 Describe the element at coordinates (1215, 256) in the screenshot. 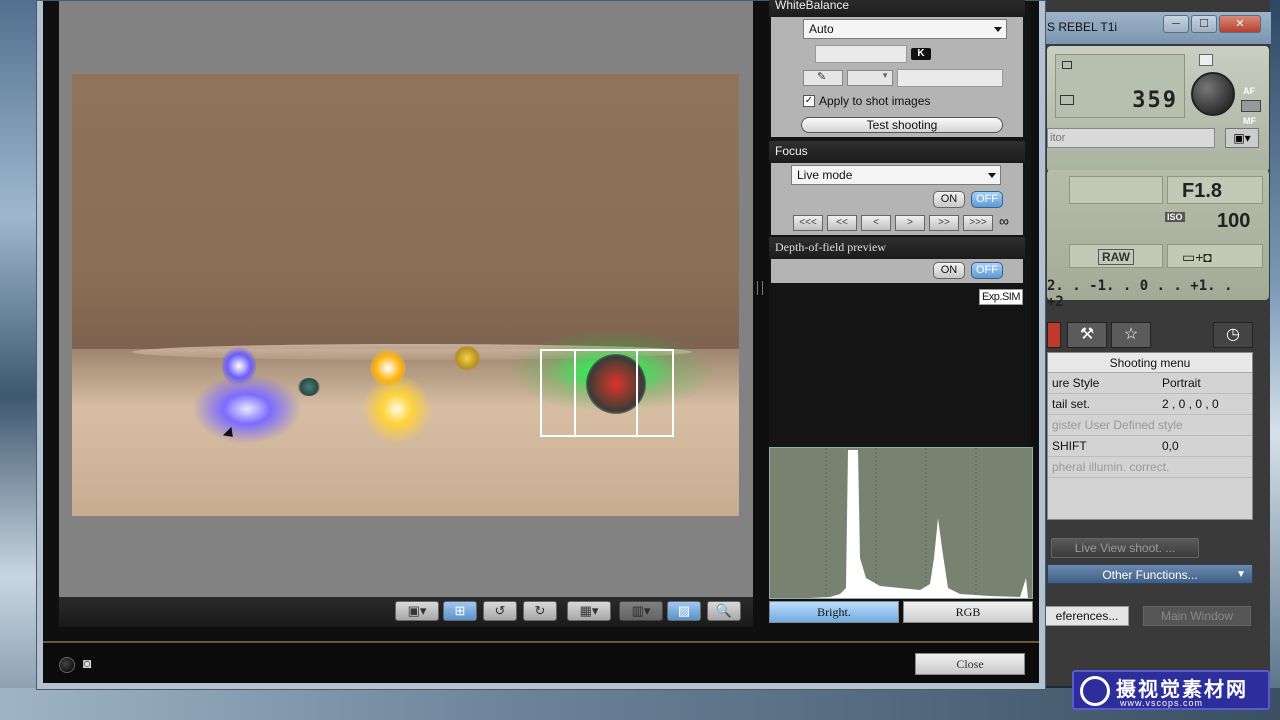

I see `save-destination-box: ▭+◘` at that location.